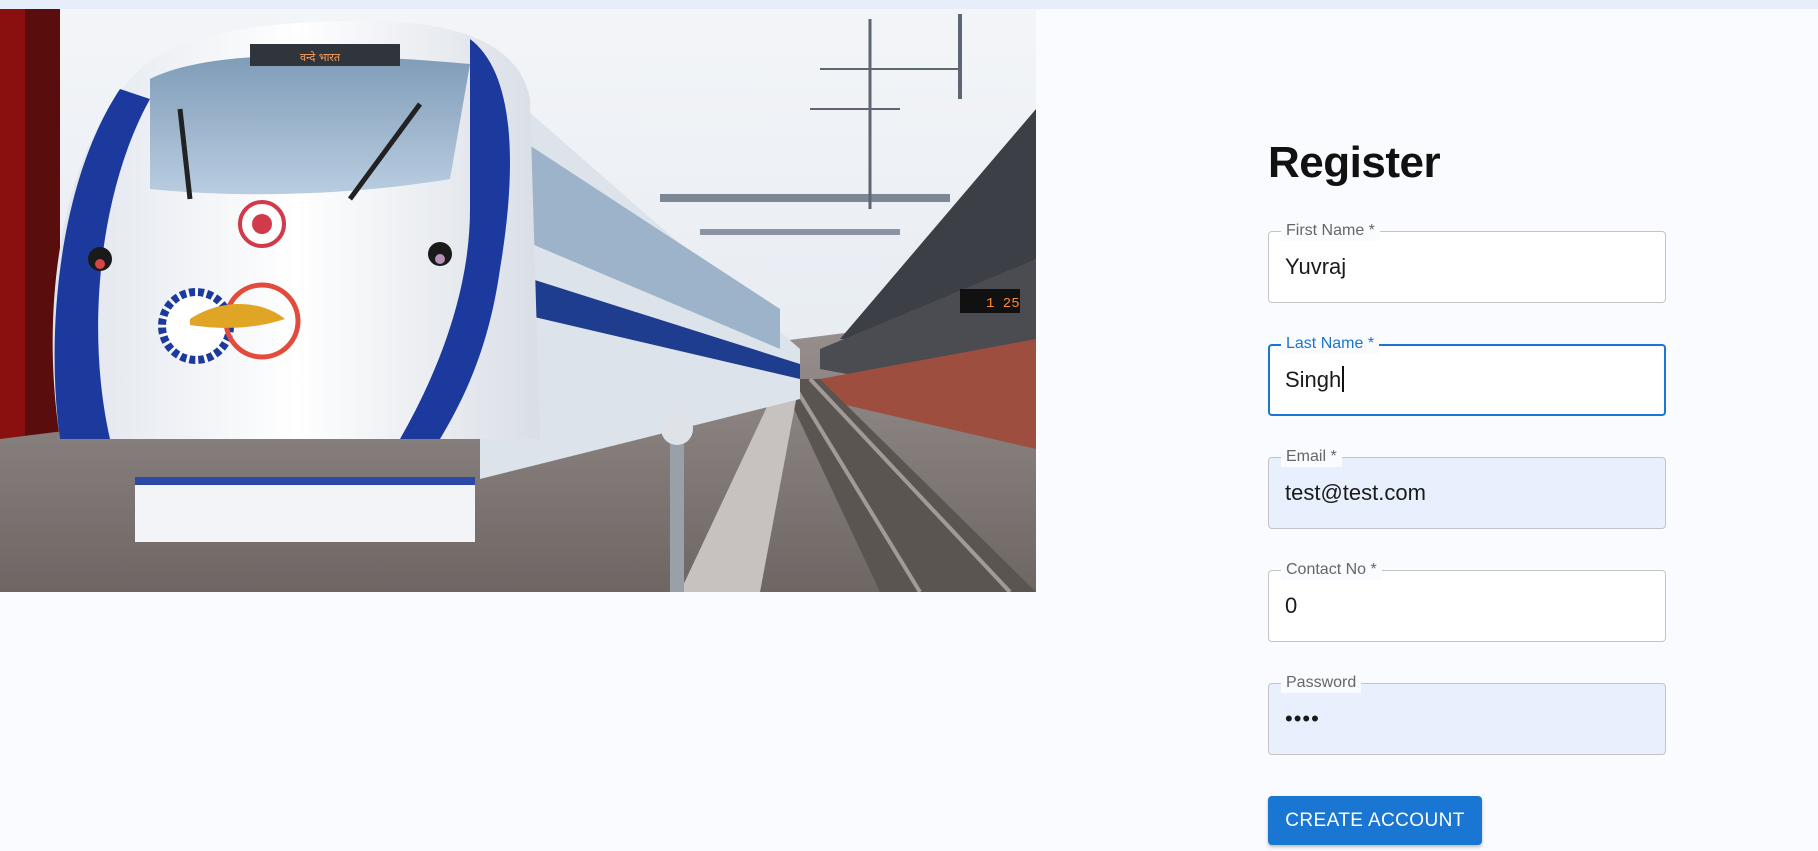 This screenshot has width=1818, height=851. I want to click on first-name-field: First Name * Yuvraj, so click(1467, 262).